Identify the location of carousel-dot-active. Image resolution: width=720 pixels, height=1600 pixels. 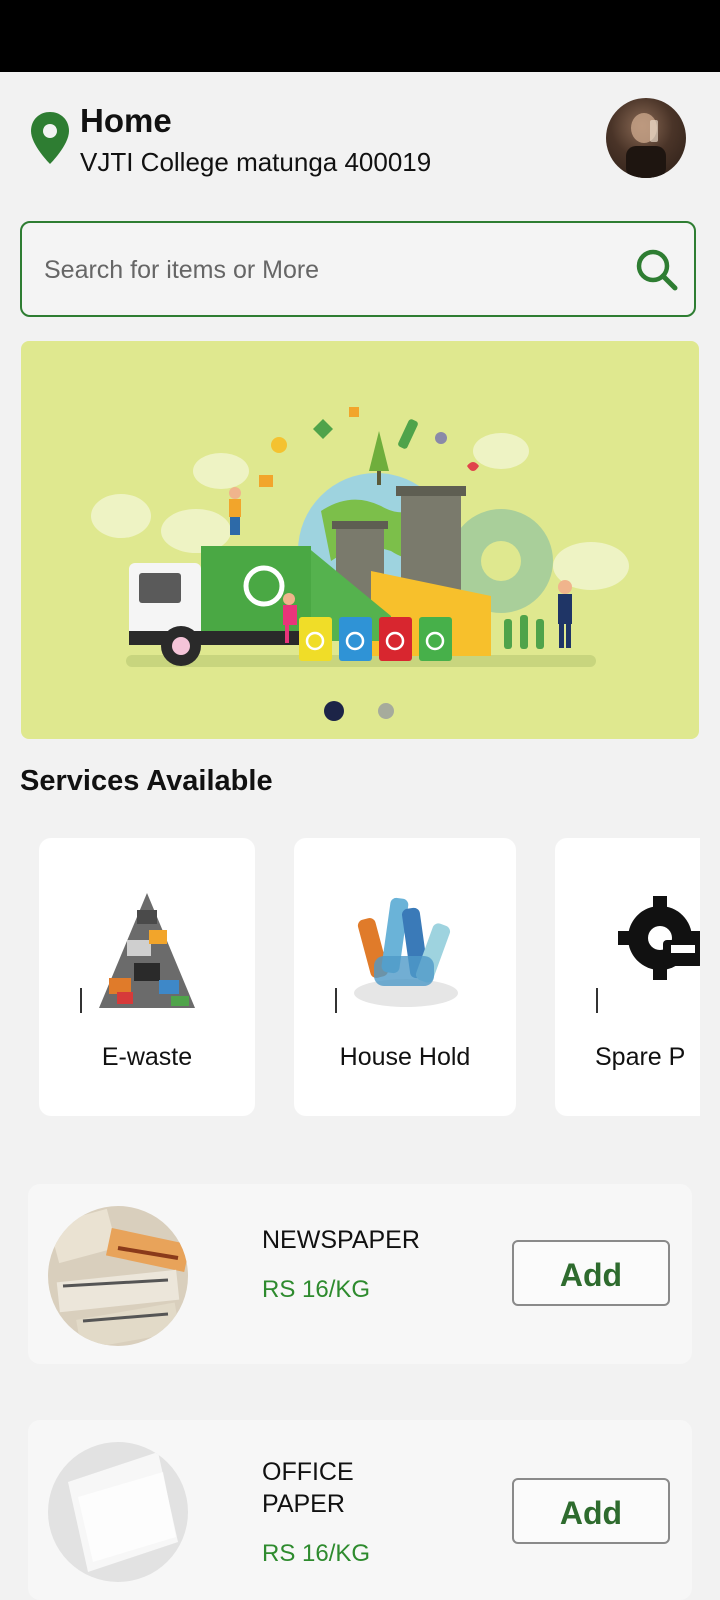
(334, 711).